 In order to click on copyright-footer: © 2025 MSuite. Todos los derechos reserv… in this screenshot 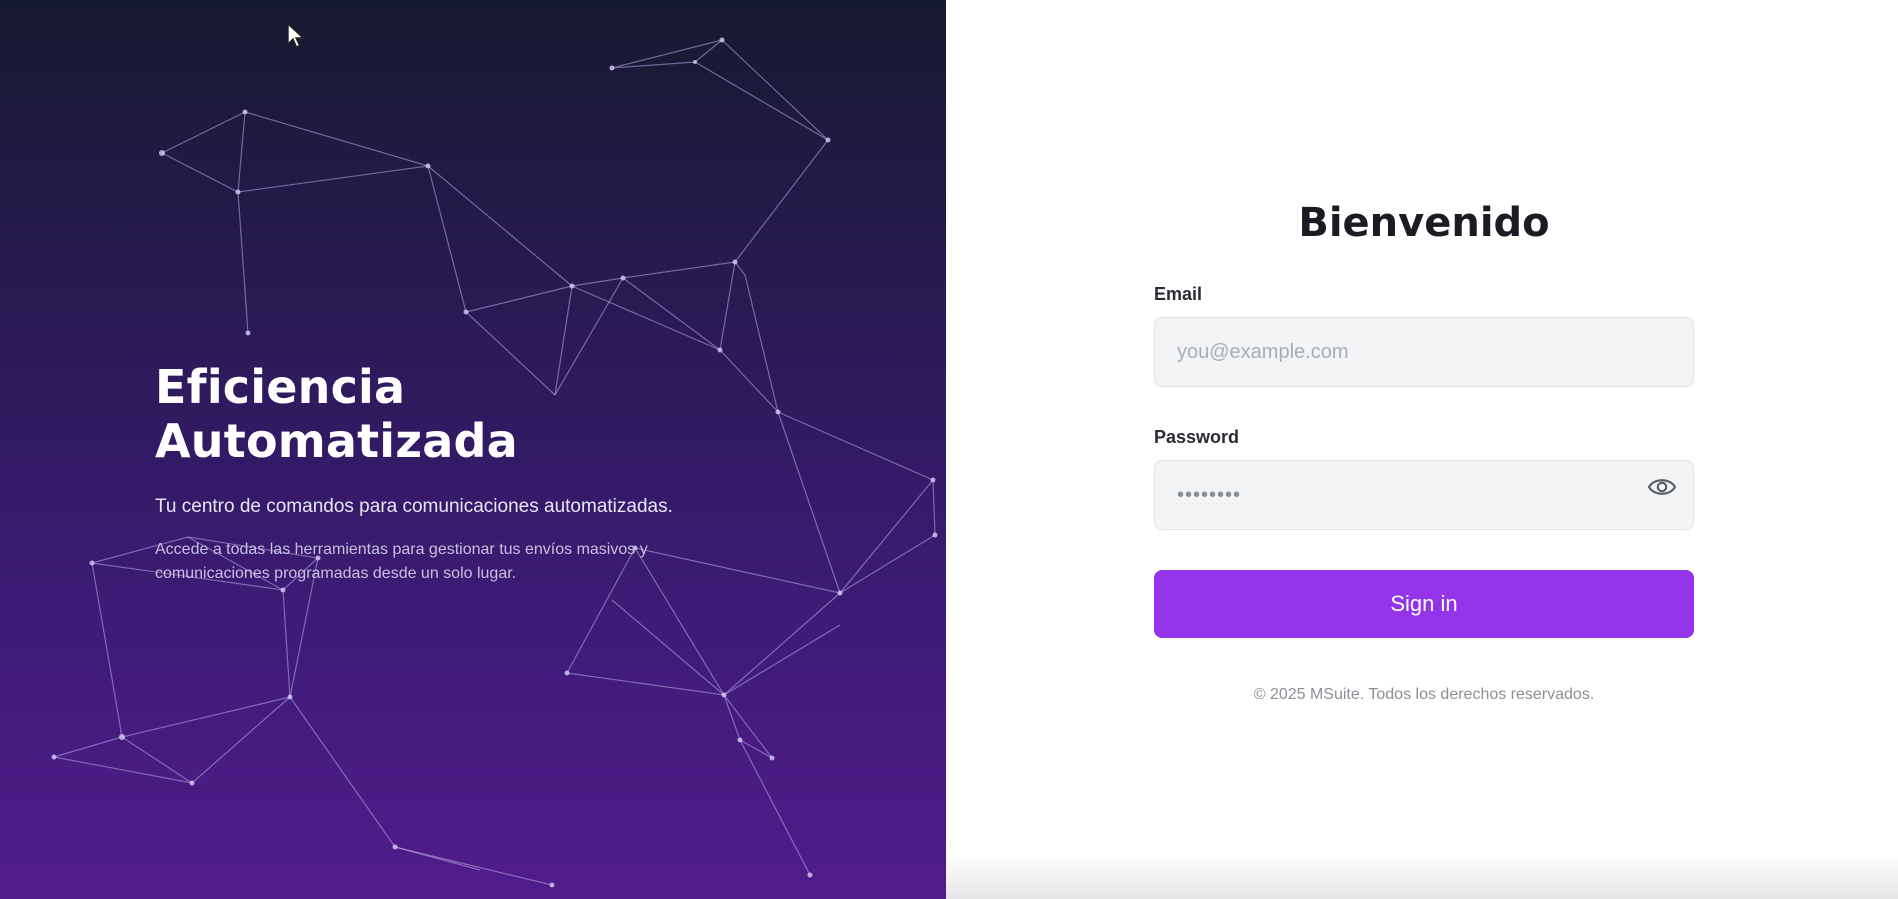, I will do `click(1424, 694)`.